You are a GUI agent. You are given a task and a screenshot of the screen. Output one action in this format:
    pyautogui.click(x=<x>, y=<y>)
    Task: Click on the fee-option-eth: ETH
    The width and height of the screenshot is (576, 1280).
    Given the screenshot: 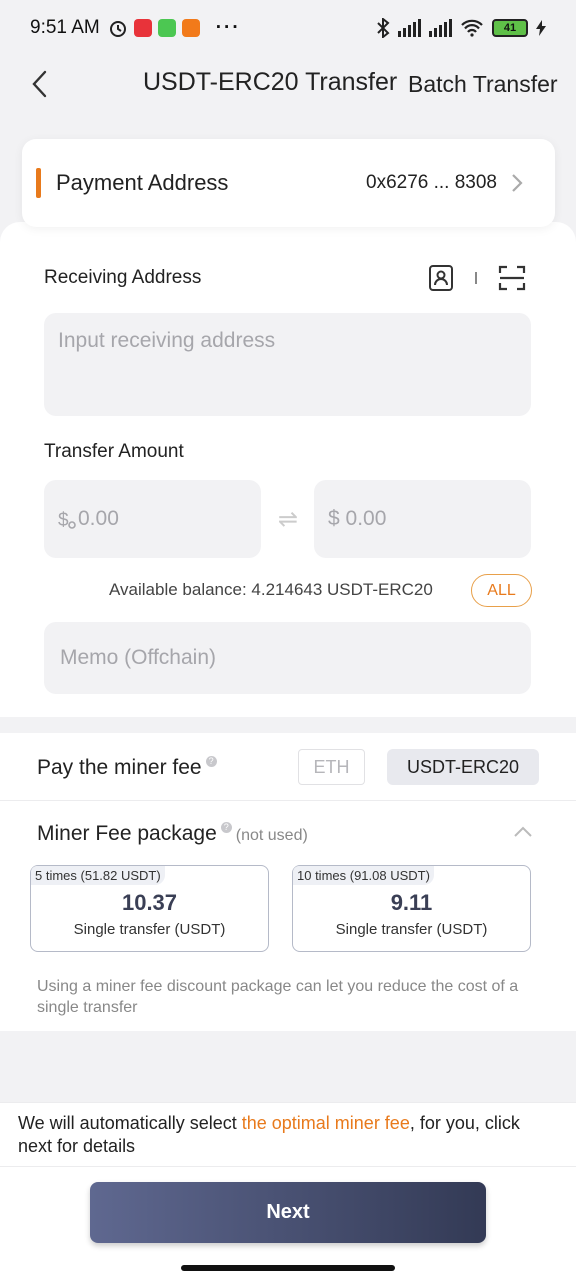 What is the action you would take?
    pyautogui.click(x=331, y=767)
    